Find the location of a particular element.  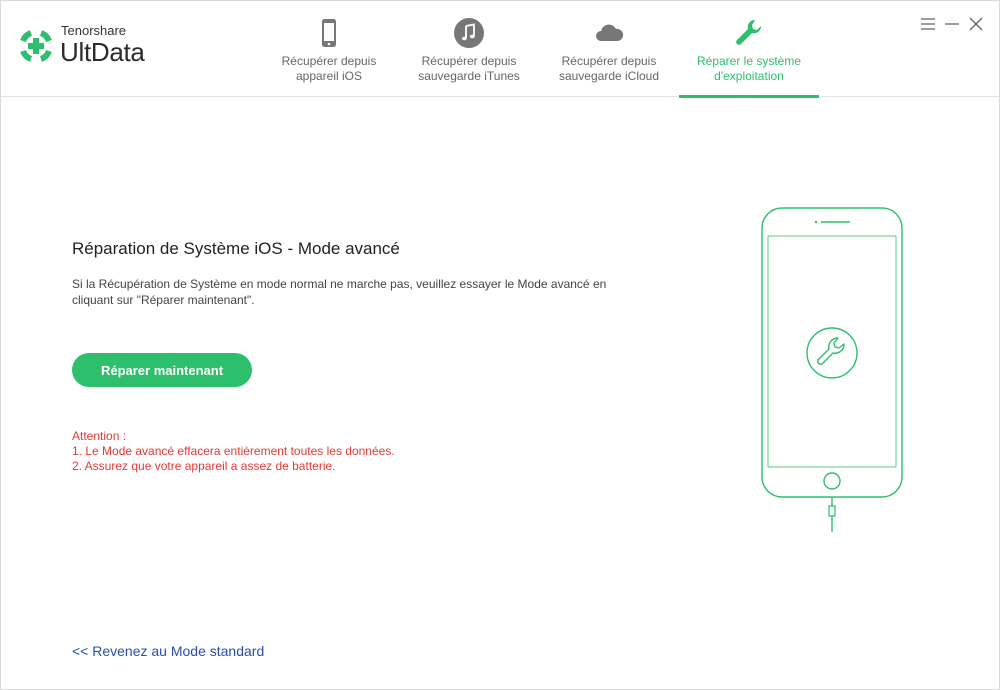

tab-recover-icloud-backup: Récupérer depuis sauvegarde iCloud is located at coordinates (609, 49).